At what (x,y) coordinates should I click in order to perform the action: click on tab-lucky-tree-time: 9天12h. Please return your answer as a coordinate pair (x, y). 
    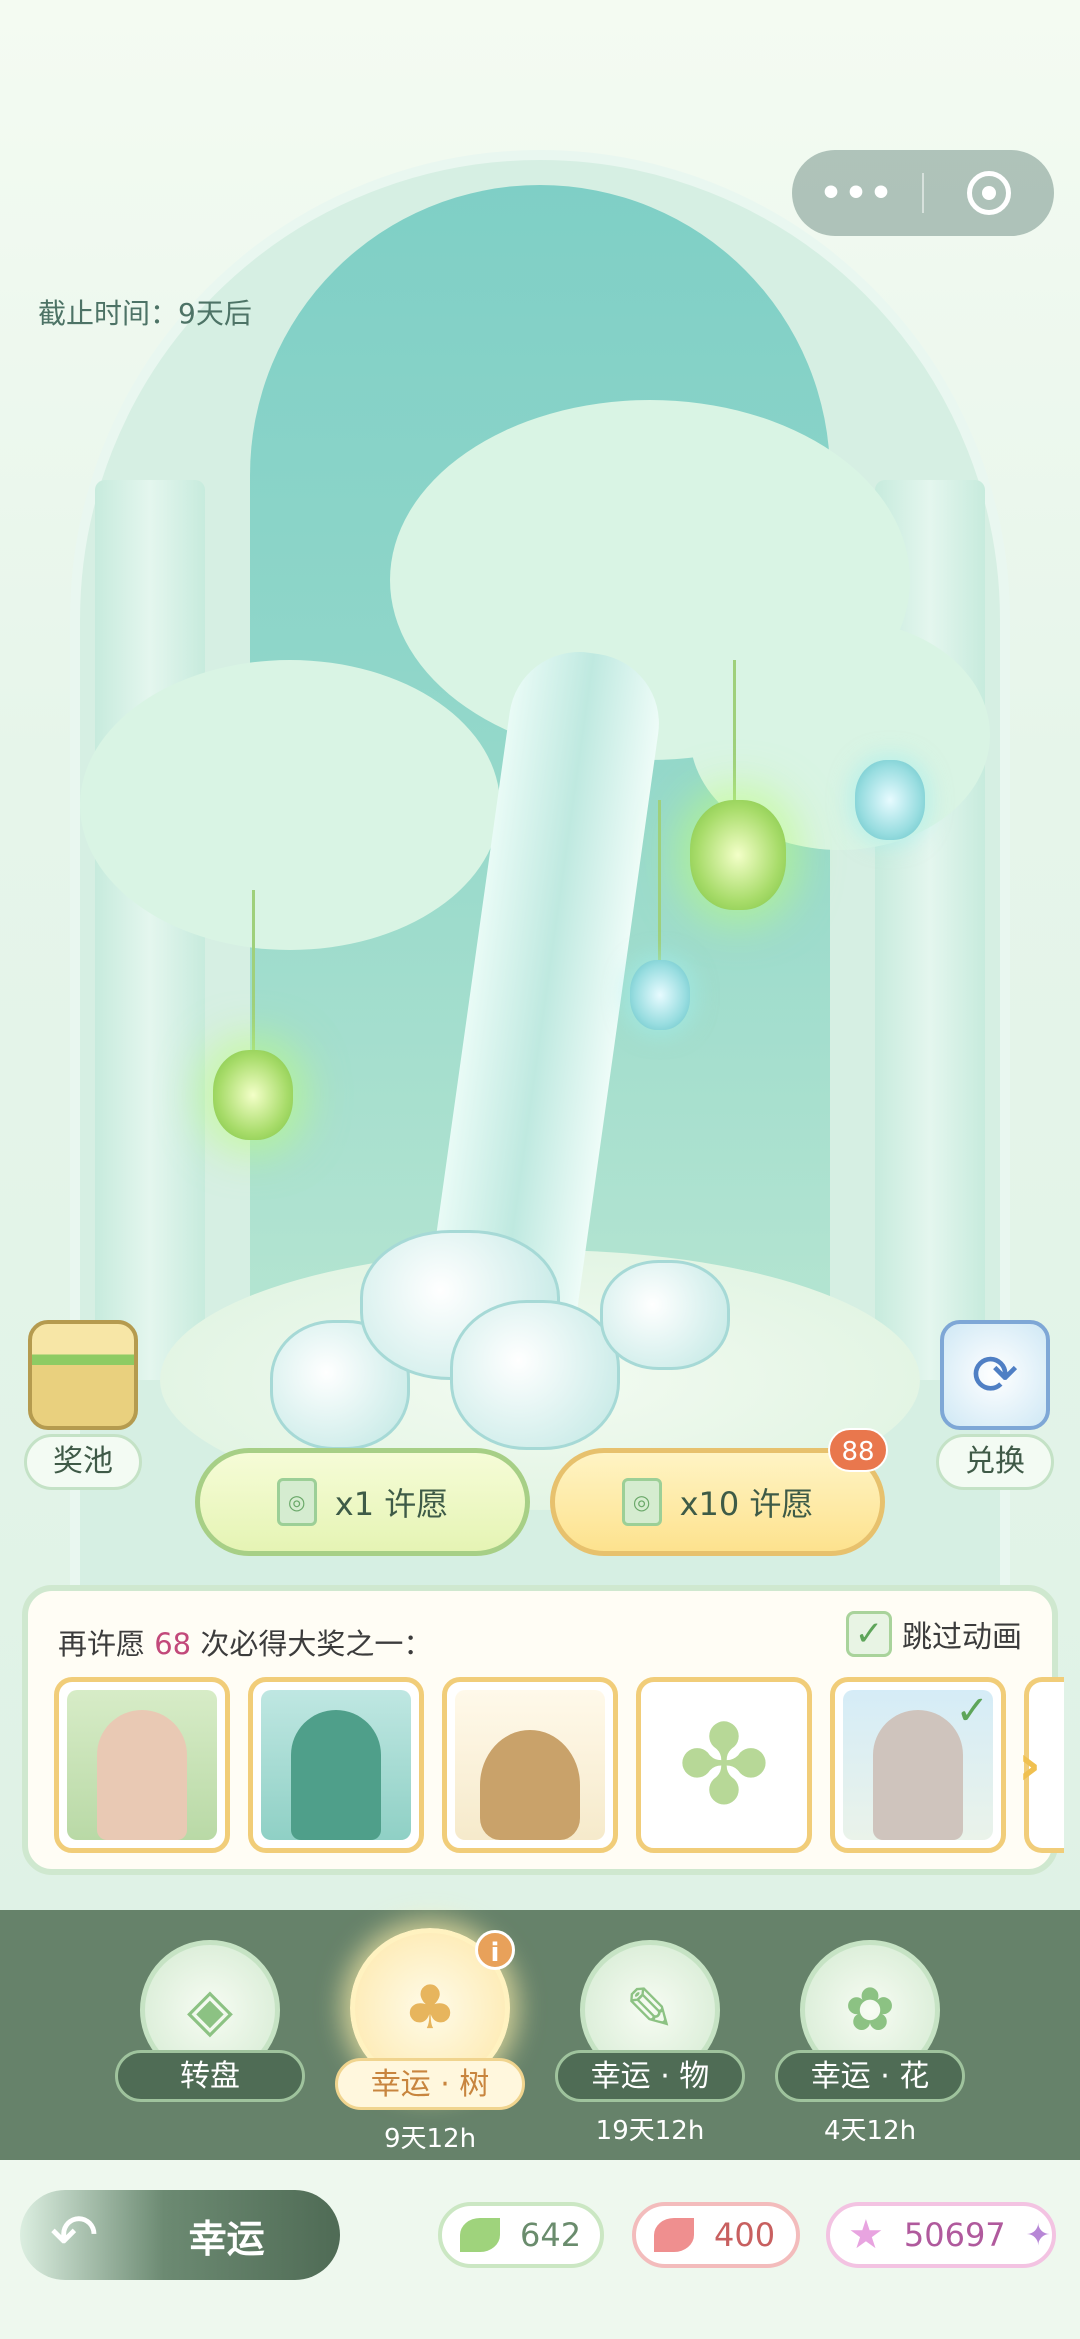
    Looking at the image, I should click on (430, 2139).